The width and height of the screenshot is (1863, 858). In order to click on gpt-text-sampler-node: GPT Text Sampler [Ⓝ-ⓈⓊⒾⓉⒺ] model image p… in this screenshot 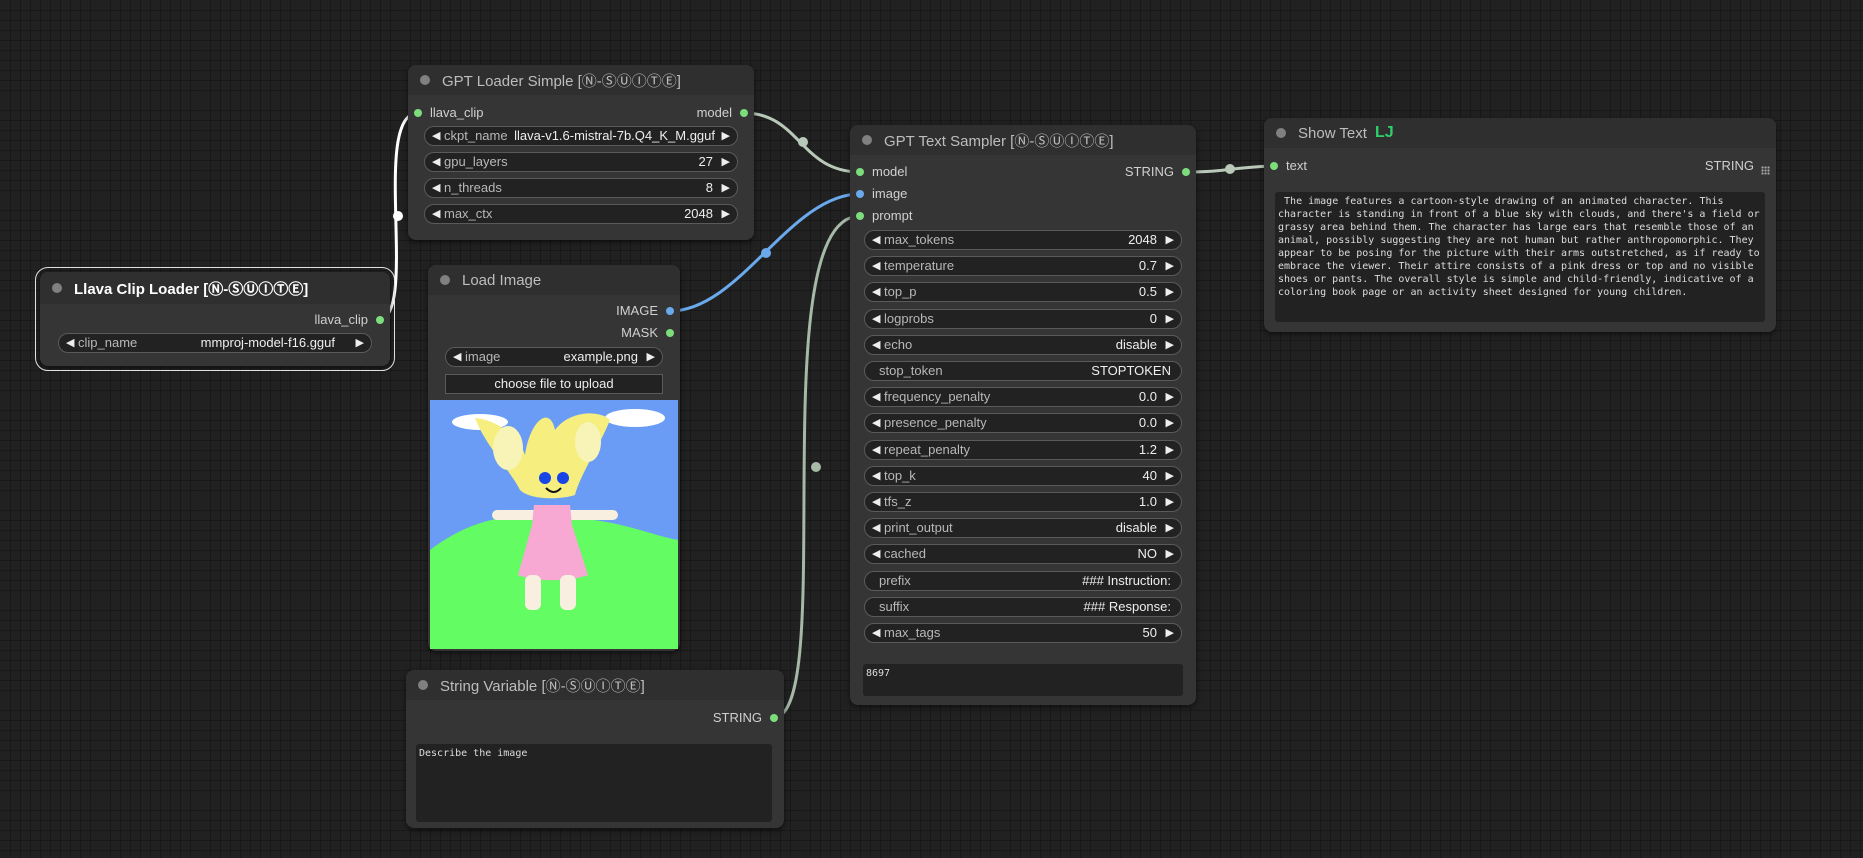, I will do `click(1023, 415)`.